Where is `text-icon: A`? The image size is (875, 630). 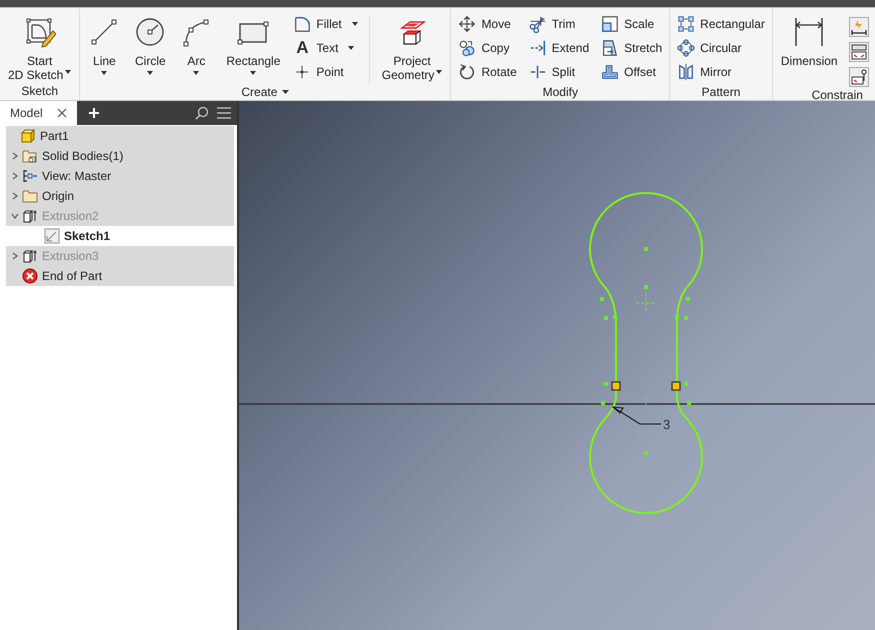
text-icon: A is located at coordinates (302, 48).